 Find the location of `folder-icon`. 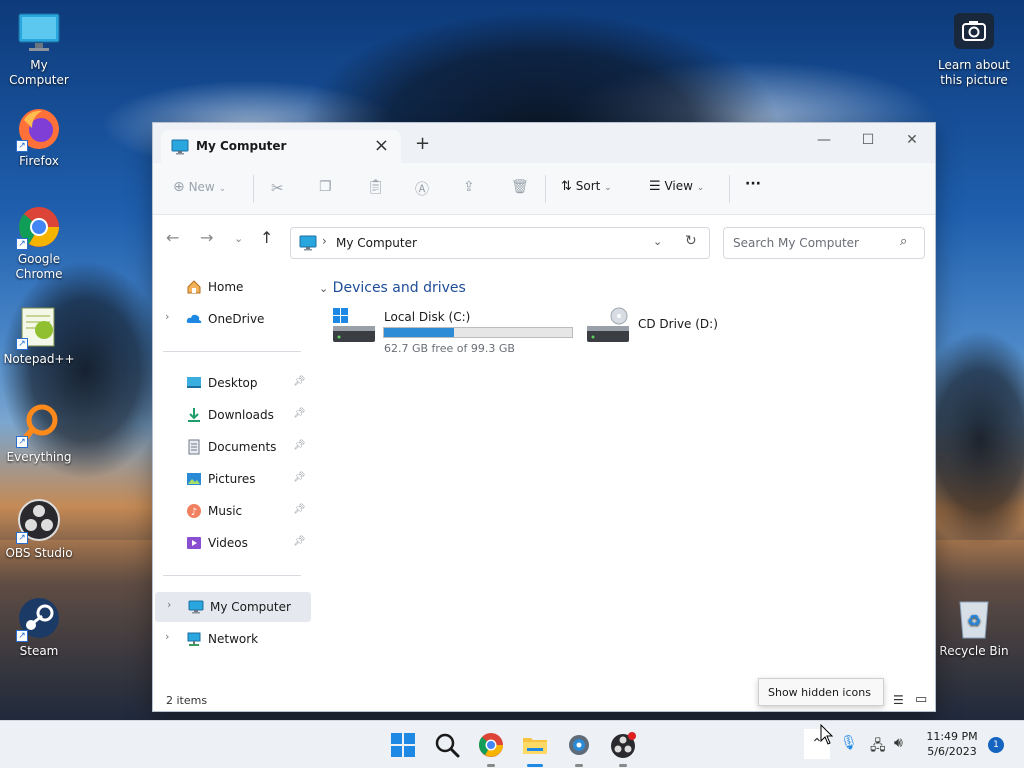

folder-icon is located at coordinates (535, 746).